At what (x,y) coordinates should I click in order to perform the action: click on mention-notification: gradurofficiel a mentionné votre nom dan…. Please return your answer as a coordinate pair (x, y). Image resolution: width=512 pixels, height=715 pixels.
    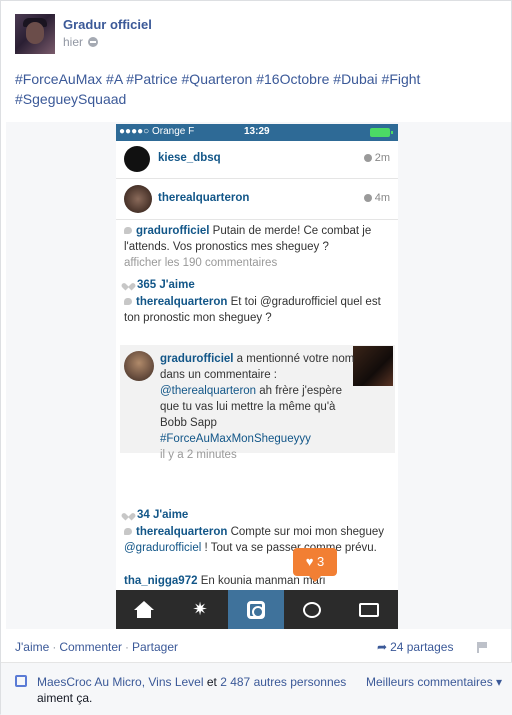
    Looking at the image, I should click on (257, 403).